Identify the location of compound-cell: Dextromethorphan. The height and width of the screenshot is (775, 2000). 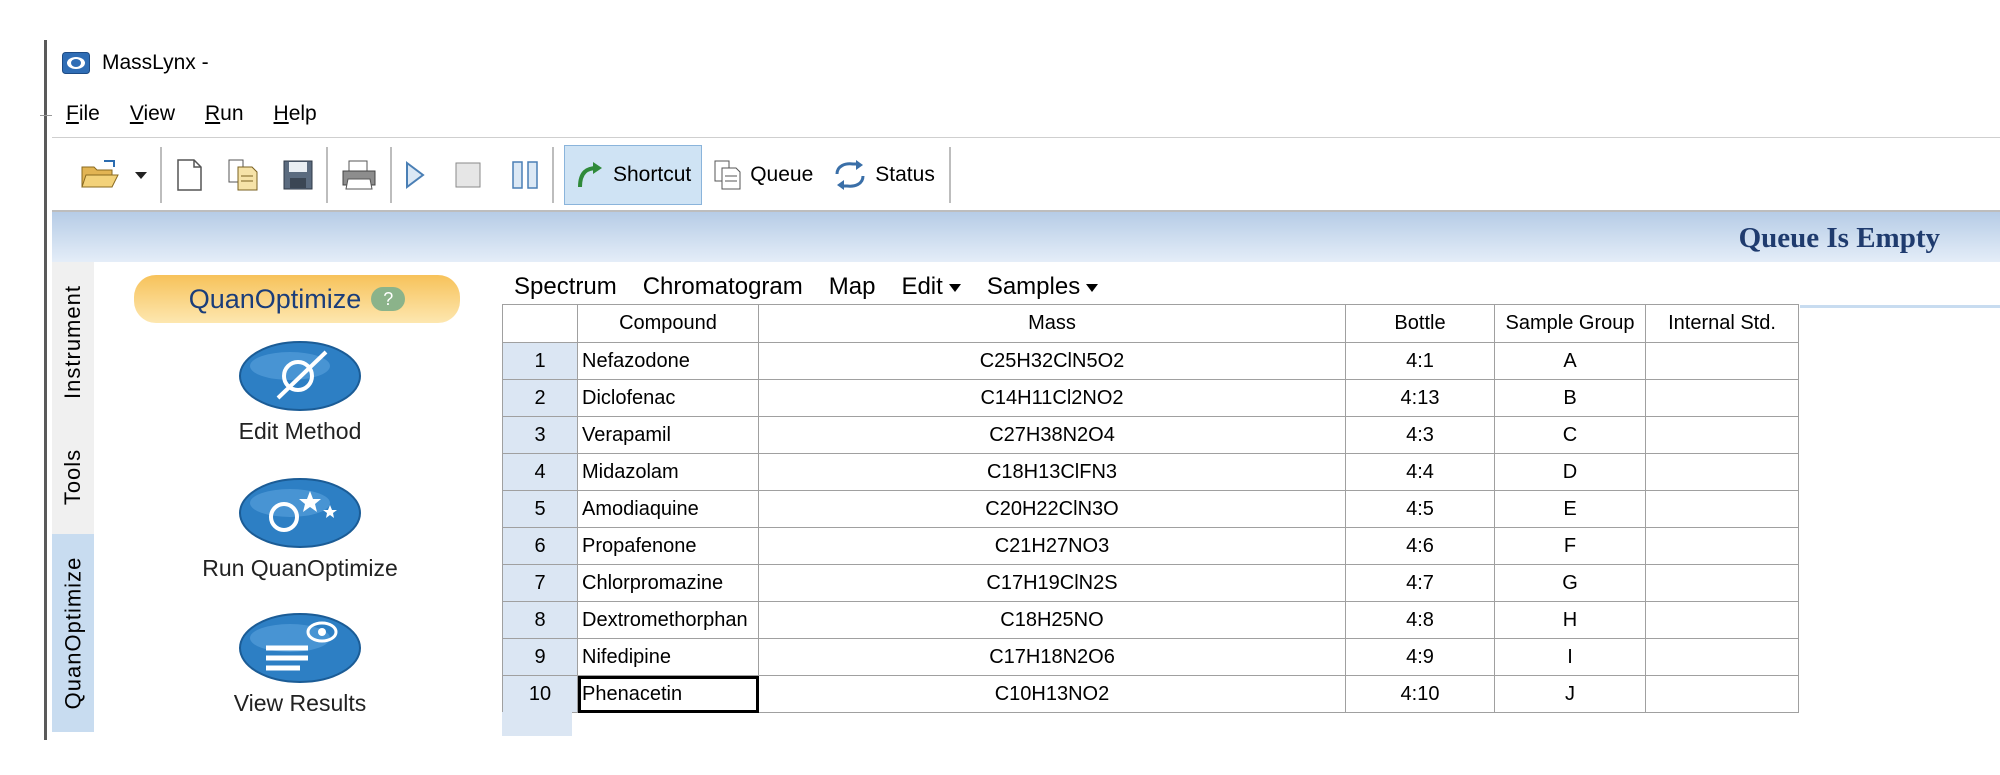
(668, 620).